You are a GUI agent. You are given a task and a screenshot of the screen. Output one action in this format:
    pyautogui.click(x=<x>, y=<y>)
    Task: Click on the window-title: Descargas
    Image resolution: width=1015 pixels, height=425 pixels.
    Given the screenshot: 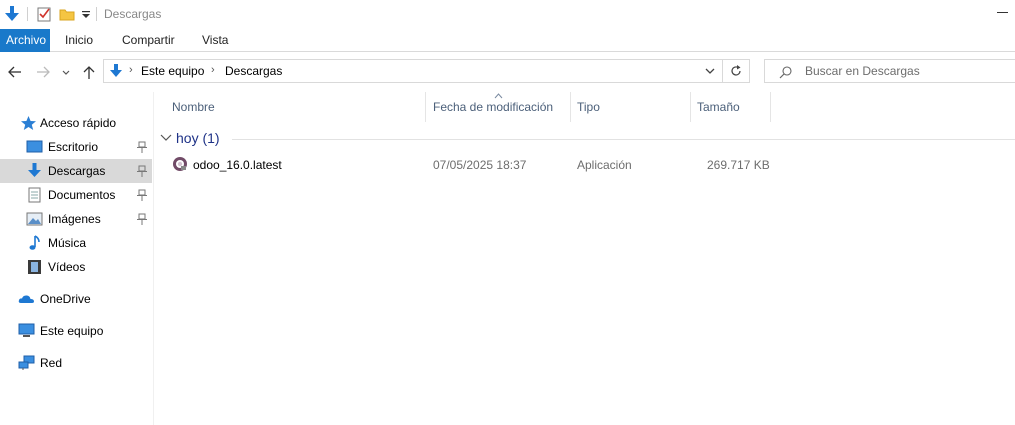 What is the action you would take?
    pyautogui.click(x=133, y=14)
    